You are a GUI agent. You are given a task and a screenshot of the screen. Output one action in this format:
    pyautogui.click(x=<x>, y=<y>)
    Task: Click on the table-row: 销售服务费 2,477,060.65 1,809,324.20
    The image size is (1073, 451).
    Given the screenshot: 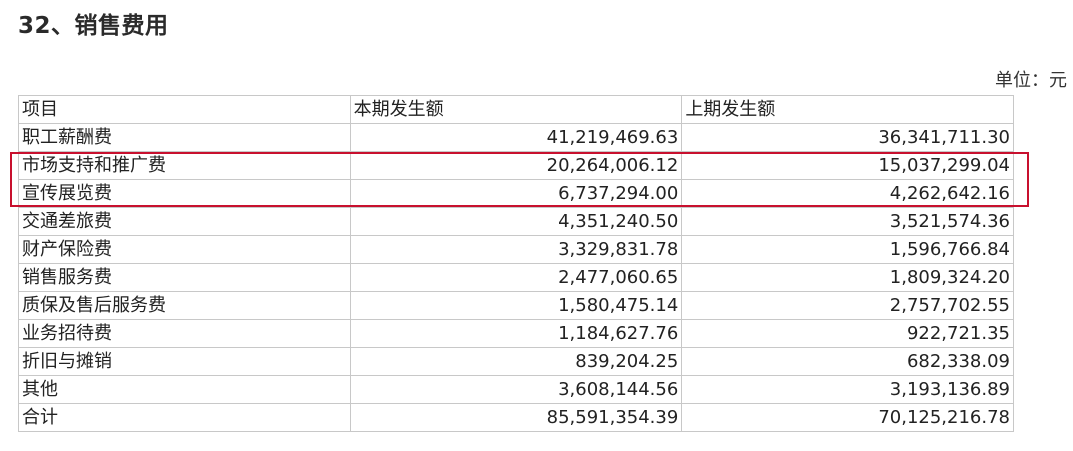 What is the action you would take?
    pyautogui.click(x=516, y=277)
    